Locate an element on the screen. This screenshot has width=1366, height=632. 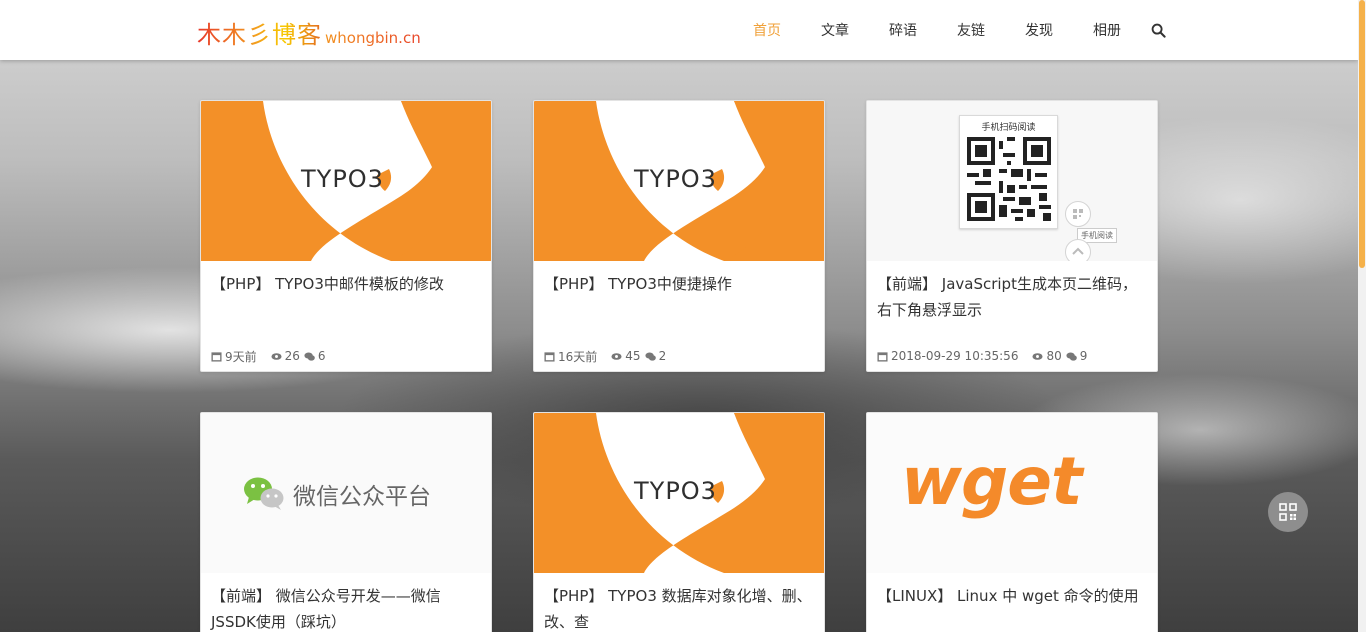
post-views: 26 is located at coordinates (292, 356).